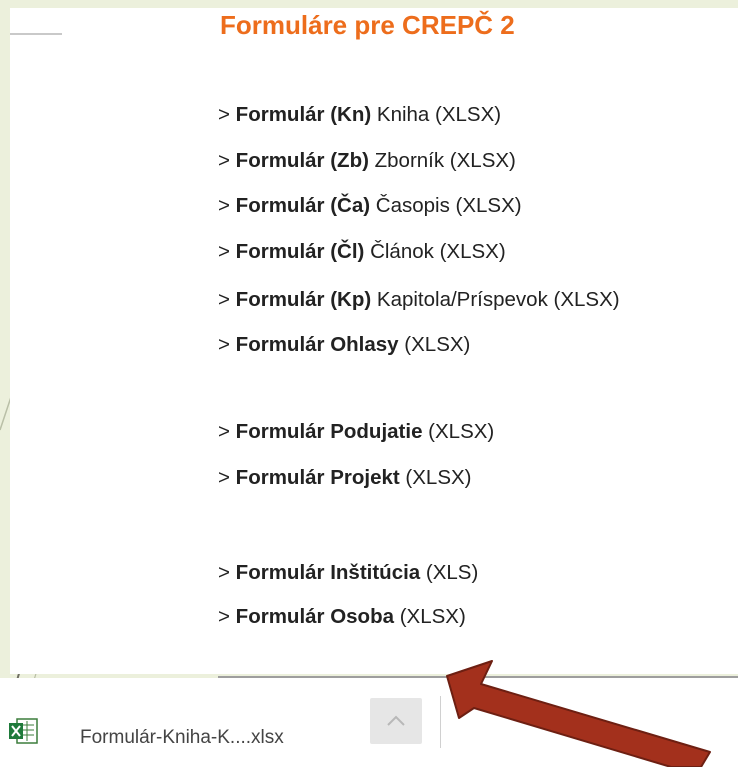  I want to click on form-link-projekt: > Formulár Projekt (XLSX), so click(345, 478).